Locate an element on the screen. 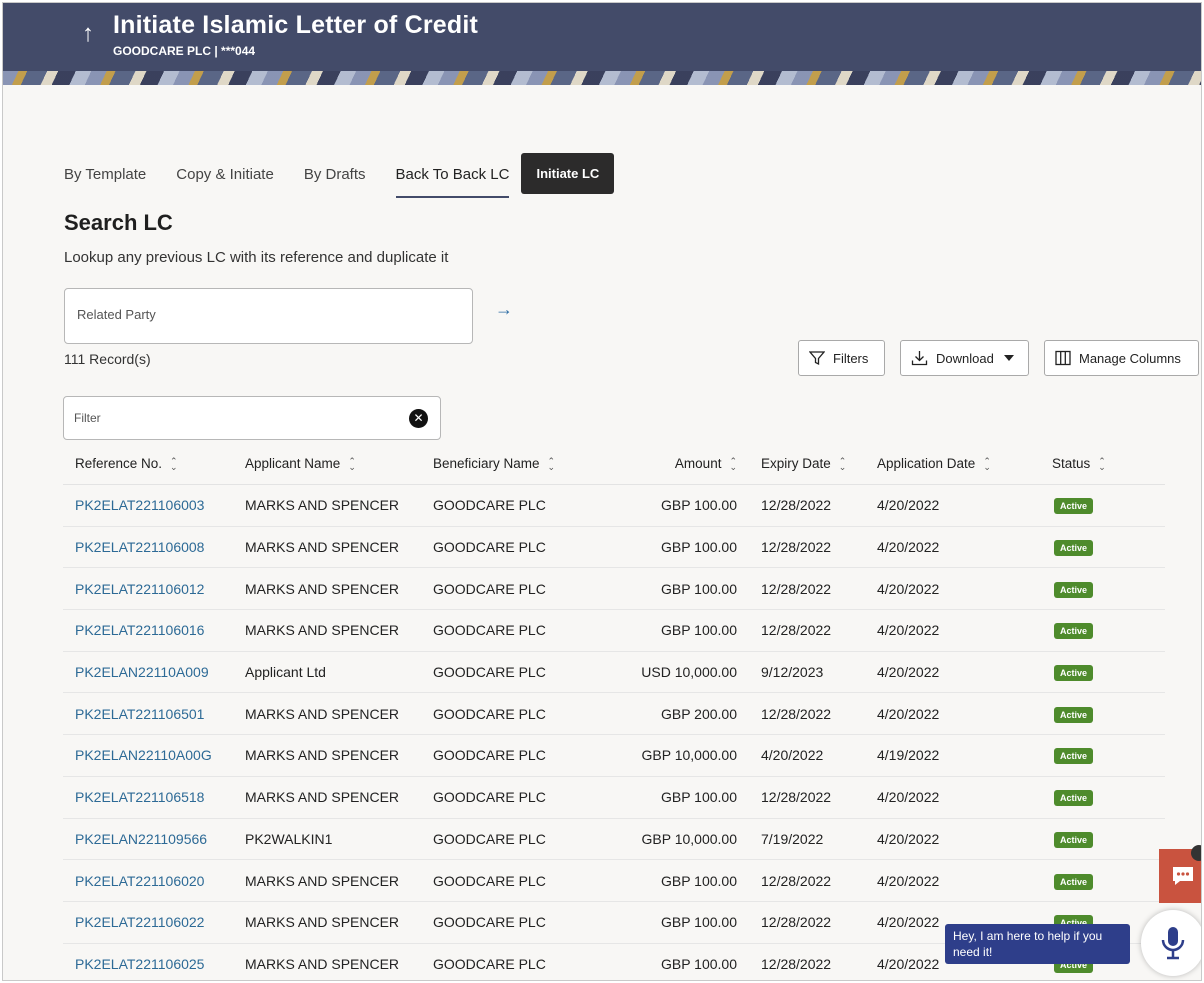 The image size is (1204, 983). clear-filter-icon: ✕ is located at coordinates (418, 418).